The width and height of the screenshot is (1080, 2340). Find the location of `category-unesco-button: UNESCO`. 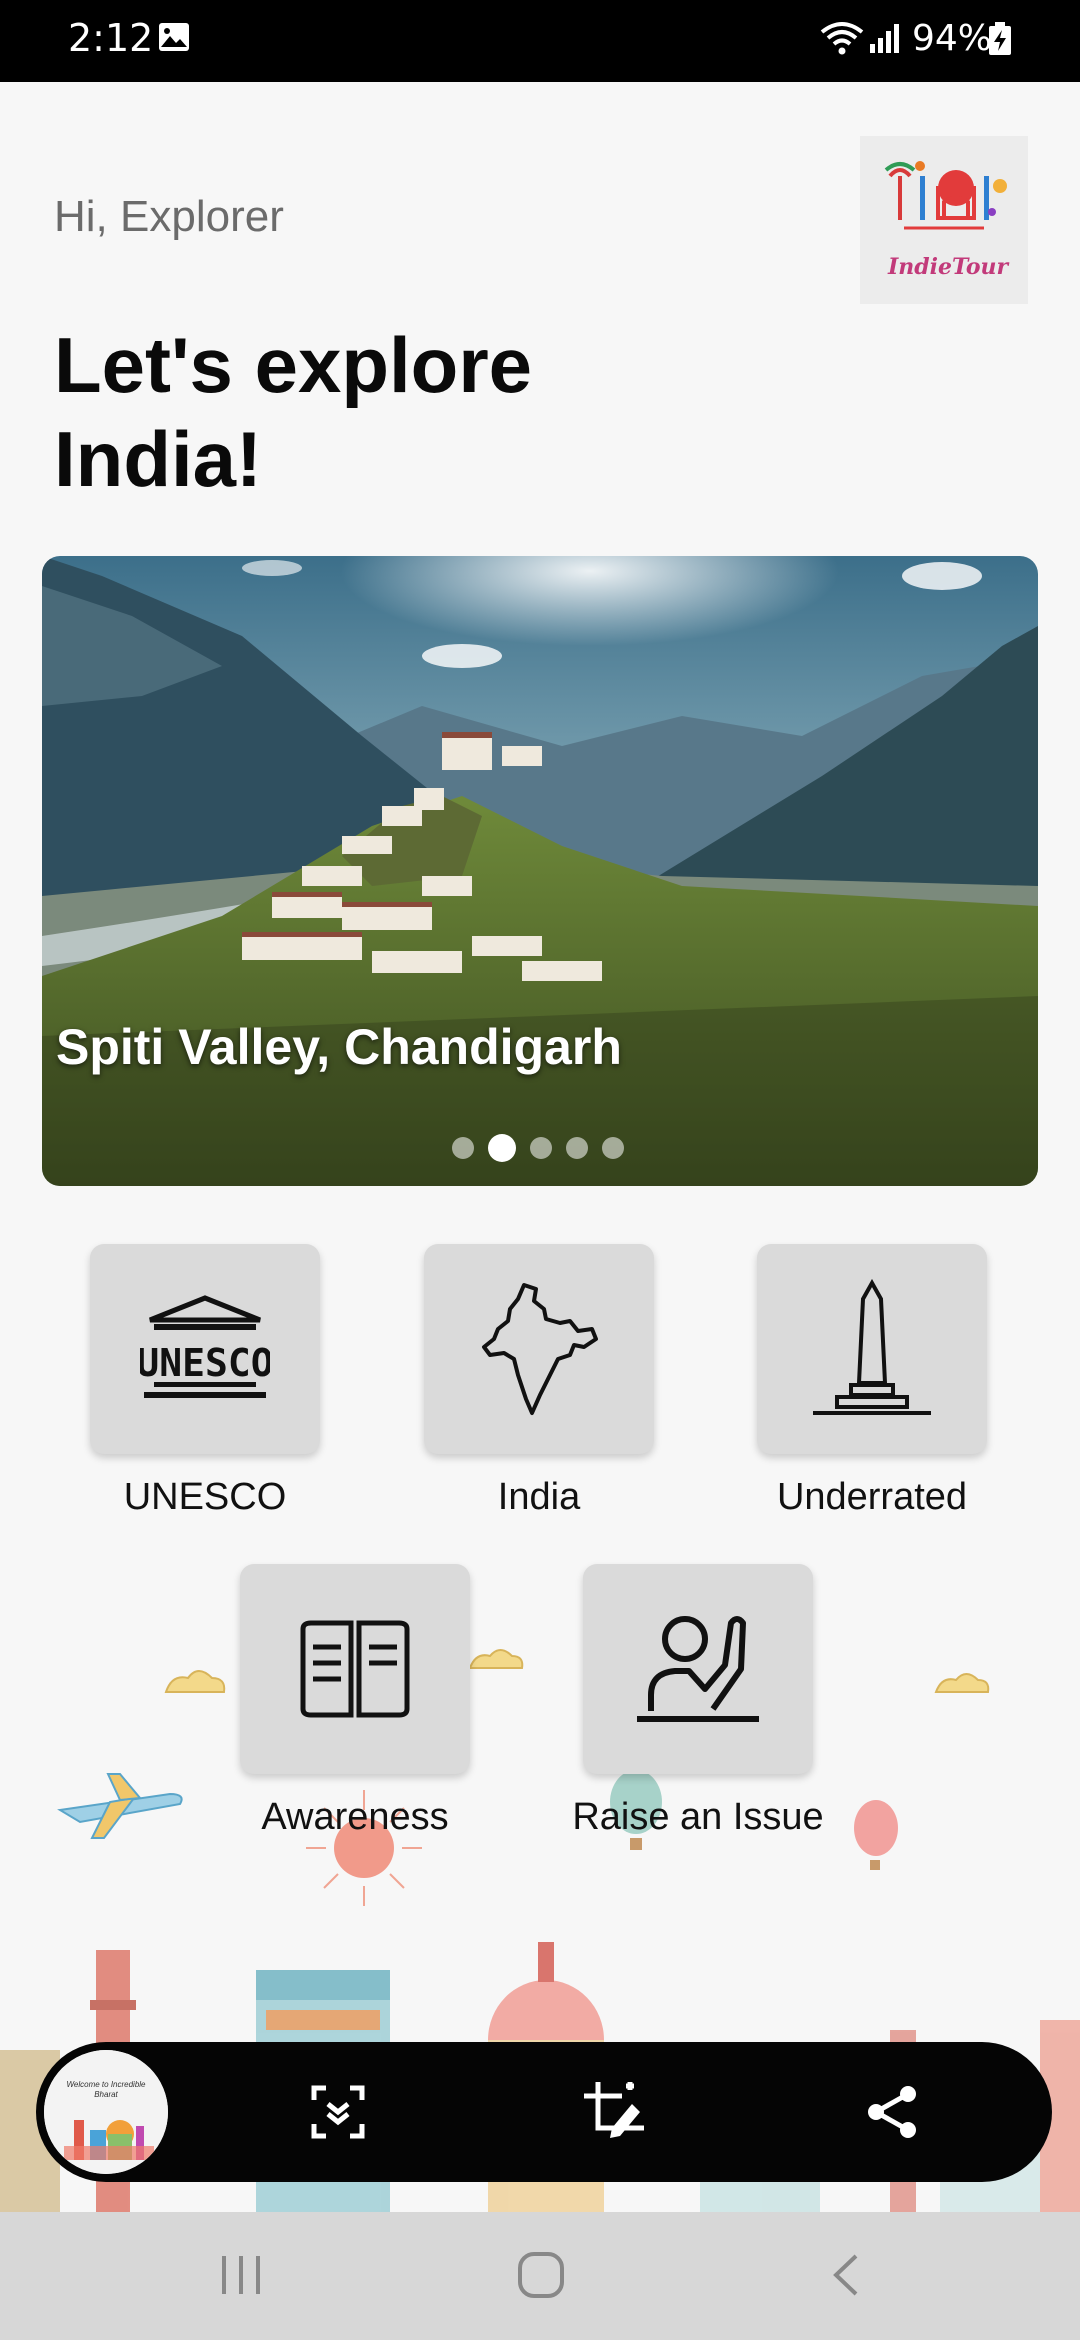

category-unesco-button: UNESCO is located at coordinates (205, 1349).